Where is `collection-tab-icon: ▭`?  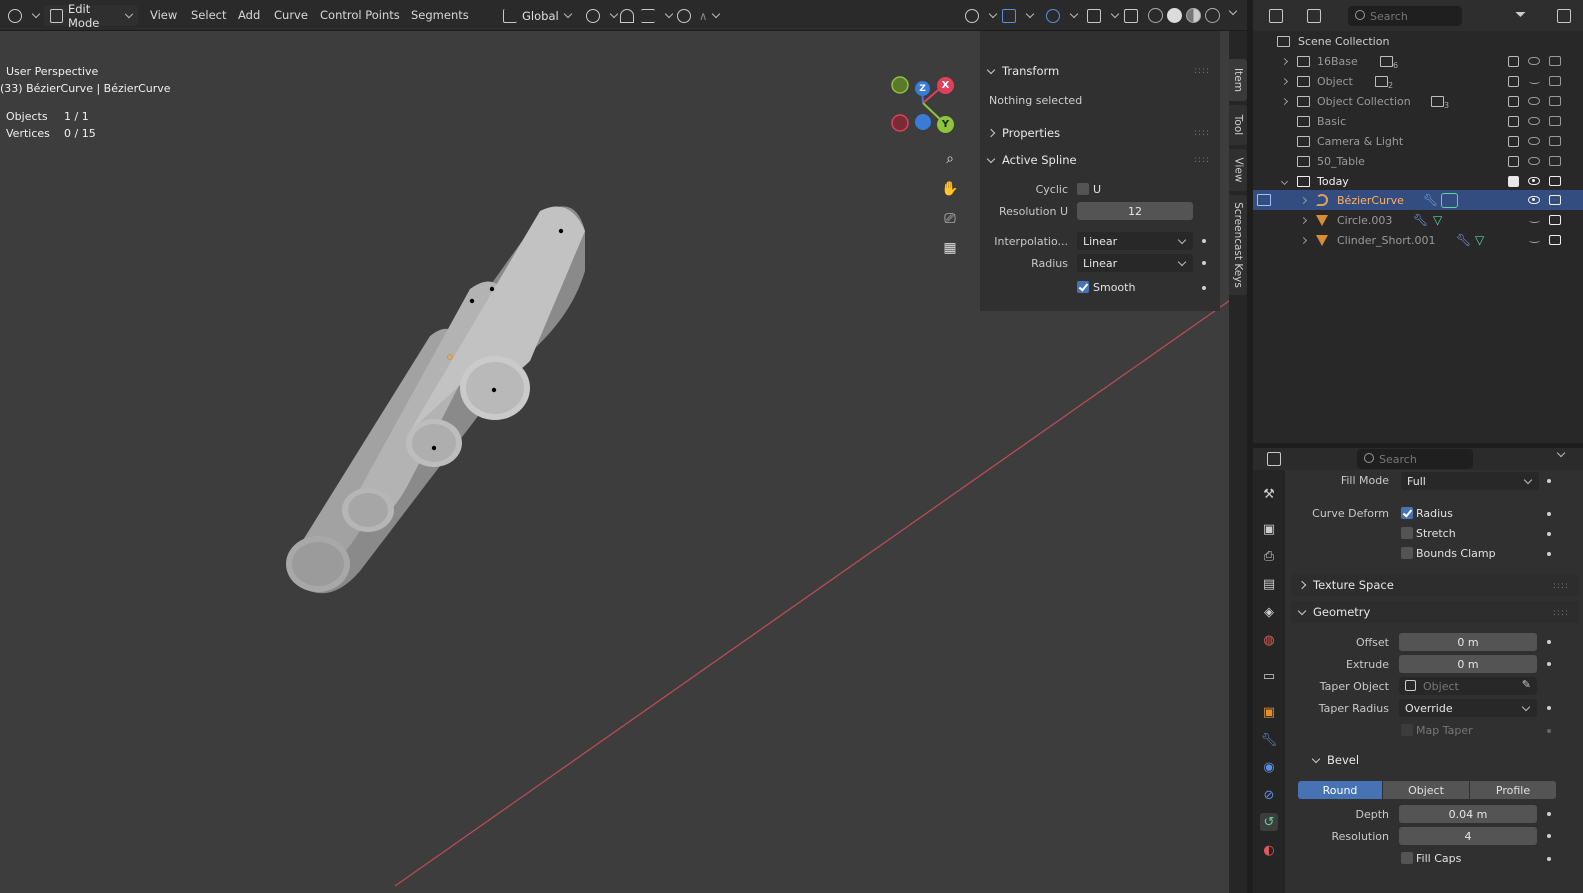
collection-tab-icon: ▭ is located at coordinates (1269, 676).